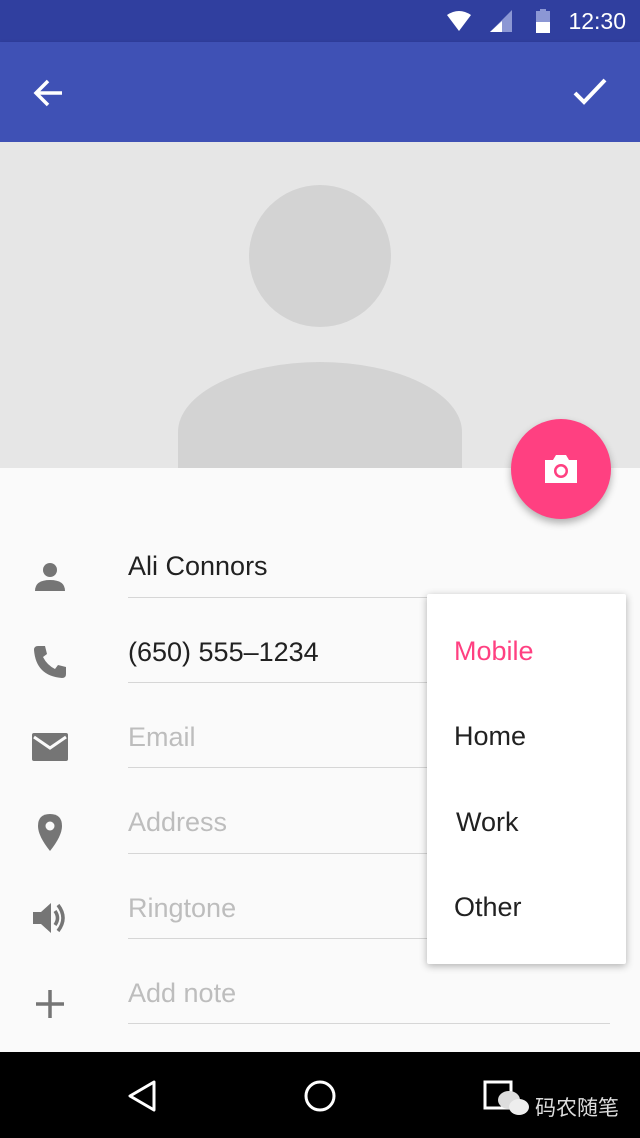 This screenshot has height=1138, width=640. Describe the element at coordinates (49, 918) in the screenshot. I see `volume-icon` at that location.